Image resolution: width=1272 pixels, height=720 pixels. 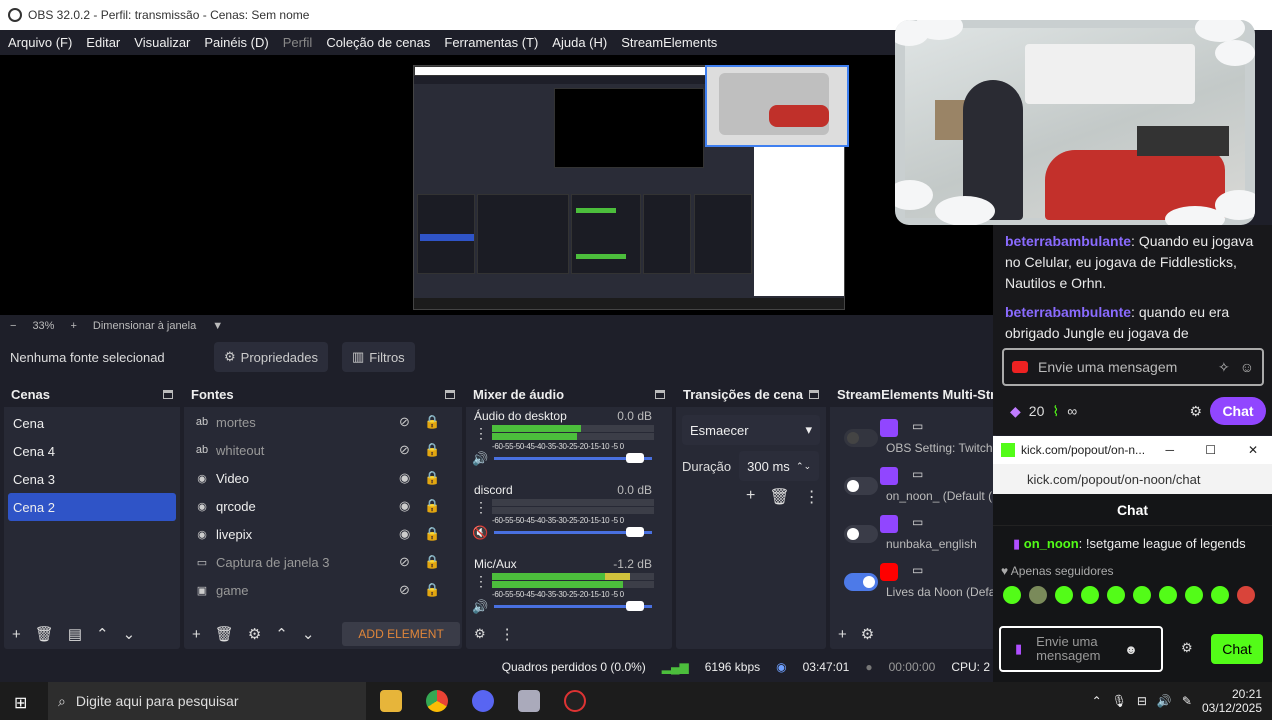 What do you see at coordinates (378, 42) in the screenshot?
I see `menu-colecao-de-cenas: Coleção de cenas` at bounding box center [378, 42].